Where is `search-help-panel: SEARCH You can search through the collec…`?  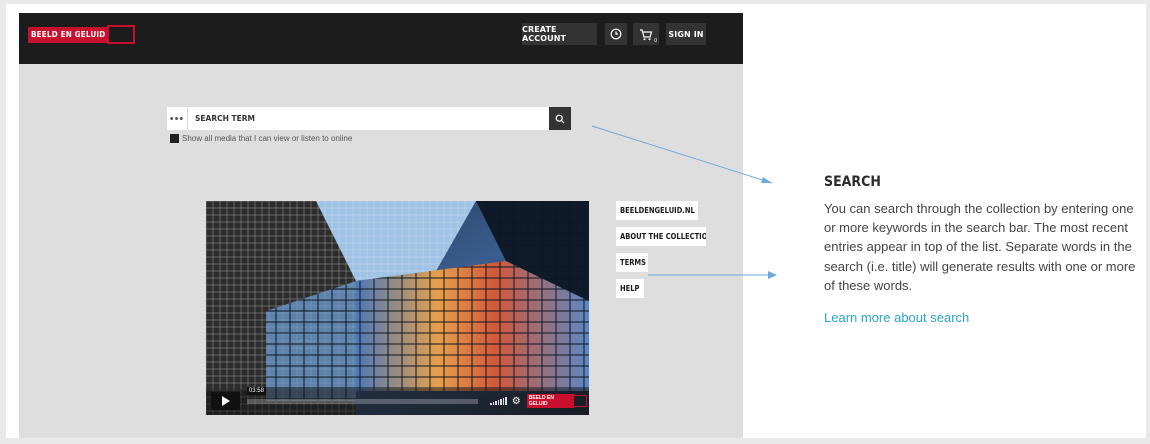
search-help-panel: SEARCH You can search through the collec… is located at coordinates (984, 249).